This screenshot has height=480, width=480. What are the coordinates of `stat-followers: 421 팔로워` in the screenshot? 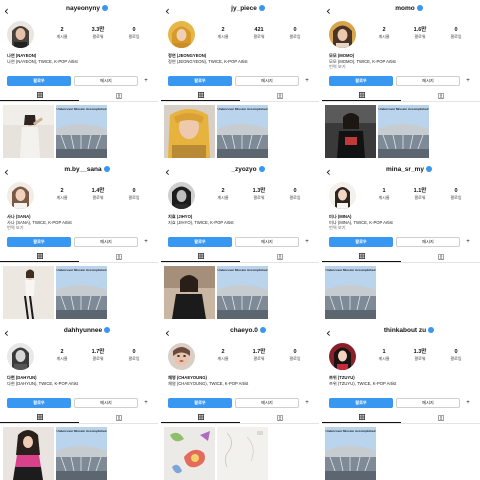 It's located at (259, 33).